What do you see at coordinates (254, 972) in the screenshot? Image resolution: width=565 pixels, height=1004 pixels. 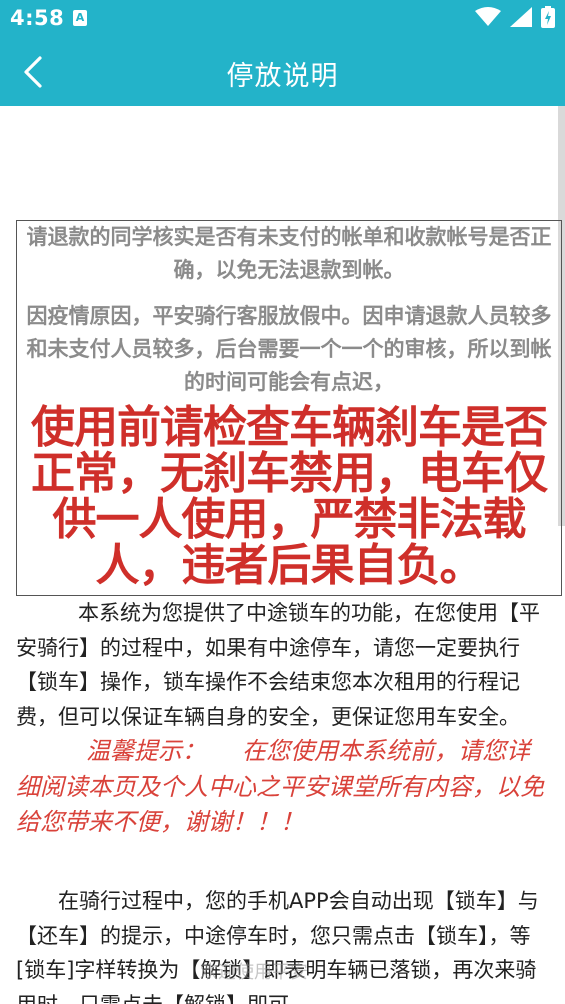 I see `toast-watermark: 欢迎使用平安` at bounding box center [254, 972].